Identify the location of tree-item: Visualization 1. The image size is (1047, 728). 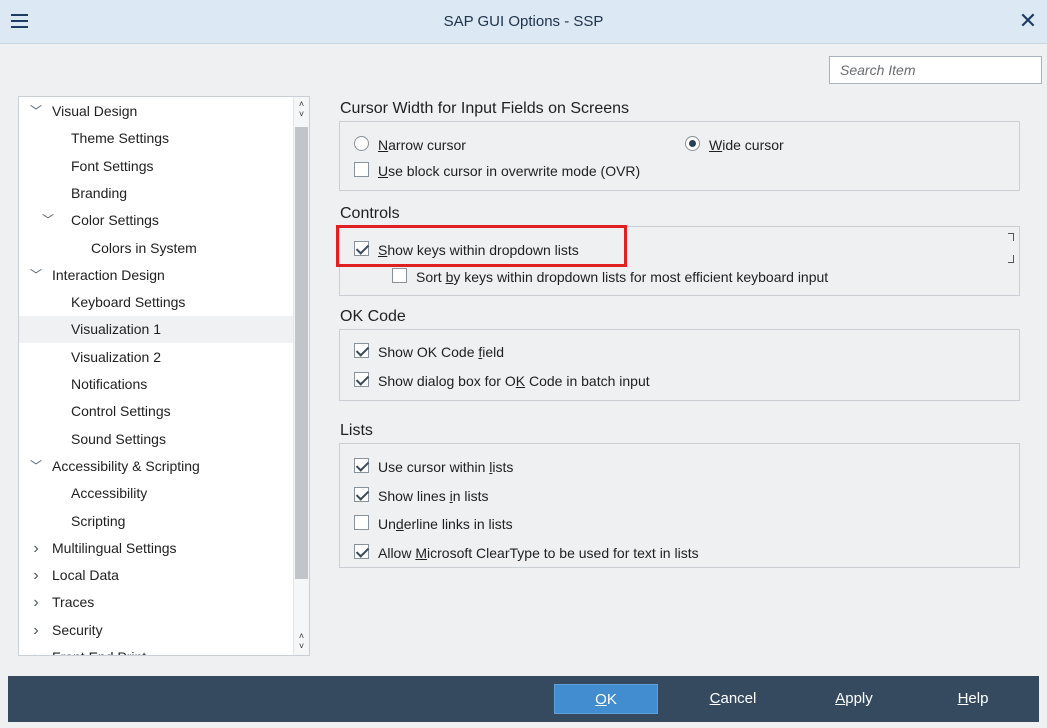
(156, 330).